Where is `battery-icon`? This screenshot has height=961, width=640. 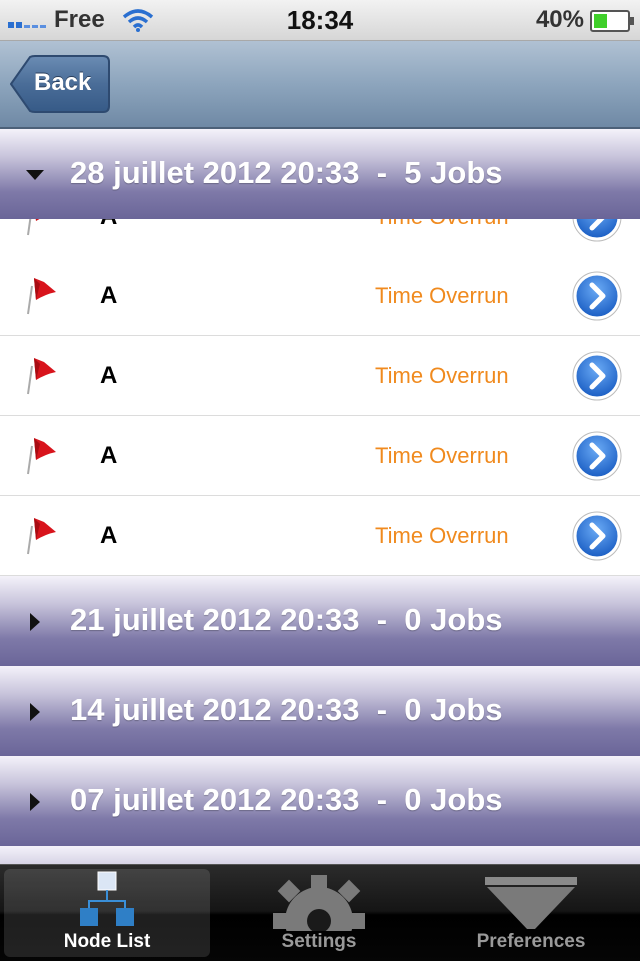 battery-icon is located at coordinates (612, 21).